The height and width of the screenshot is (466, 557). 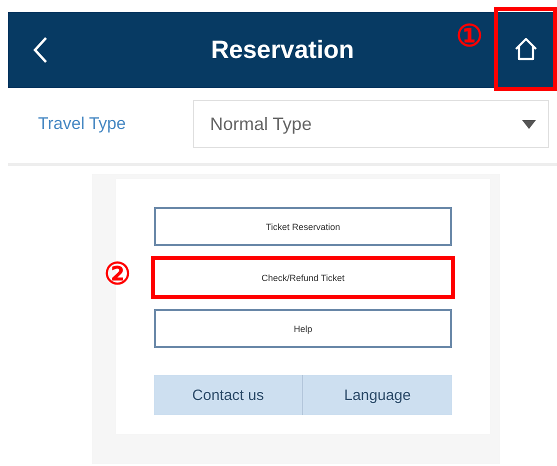 I want to click on travel-type-dropdown: Normal Type, so click(x=371, y=124).